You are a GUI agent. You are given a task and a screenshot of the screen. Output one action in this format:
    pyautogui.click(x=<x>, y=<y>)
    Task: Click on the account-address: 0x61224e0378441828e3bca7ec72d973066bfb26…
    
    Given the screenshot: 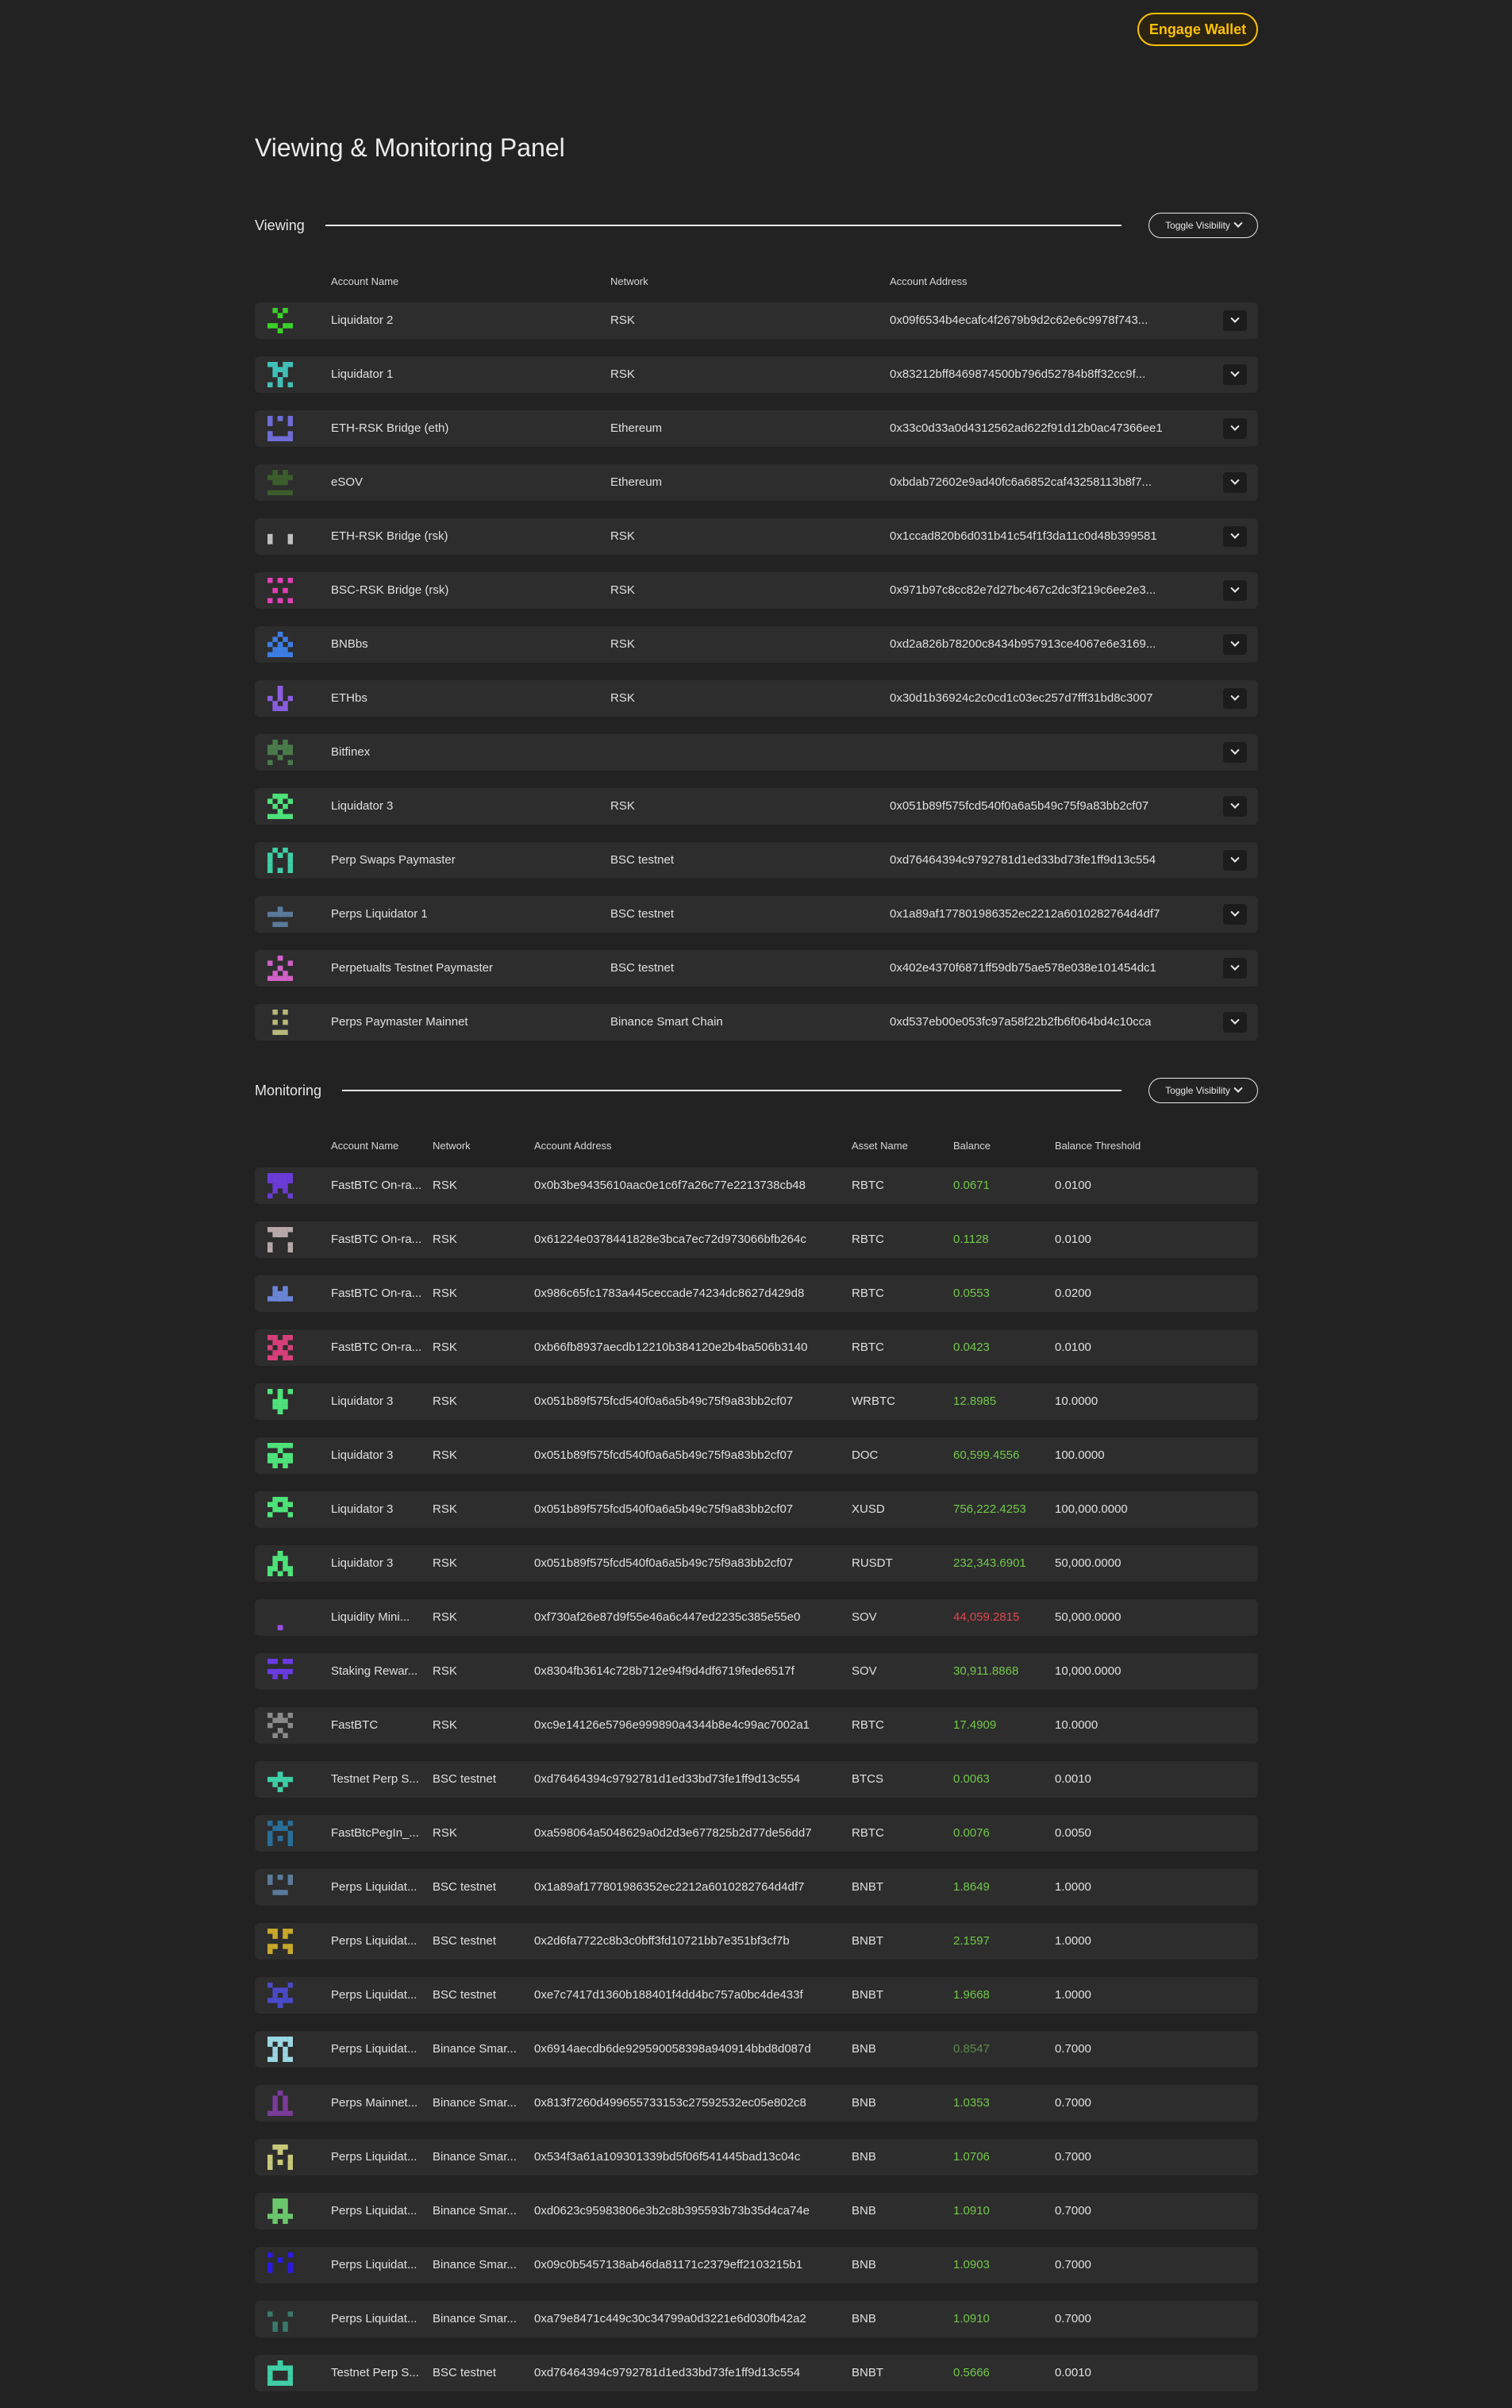 What is the action you would take?
    pyautogui.click(x=670, y=1239)
    